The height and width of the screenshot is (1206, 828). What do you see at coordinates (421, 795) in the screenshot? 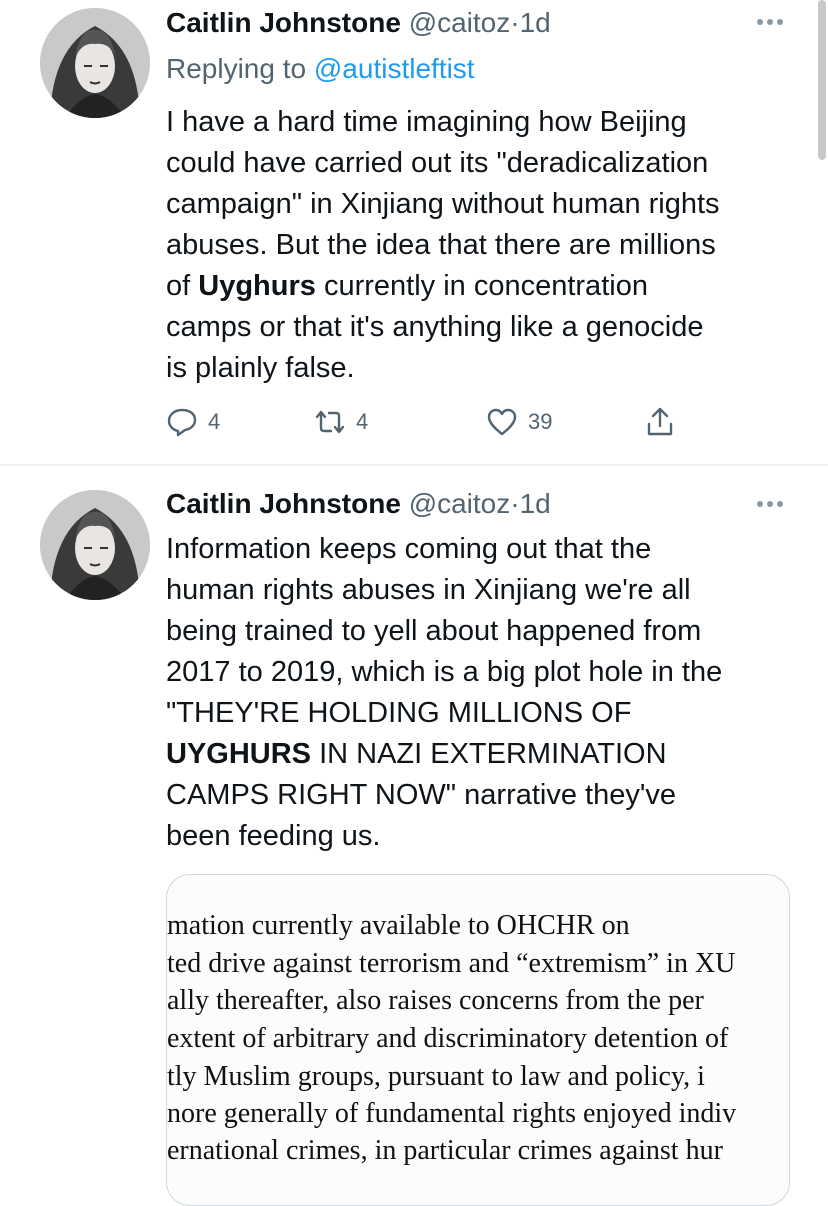
I see `tweet-text-line: CAMPS RIGHT NOW" narrative they've` at bounding box center [421, 795].